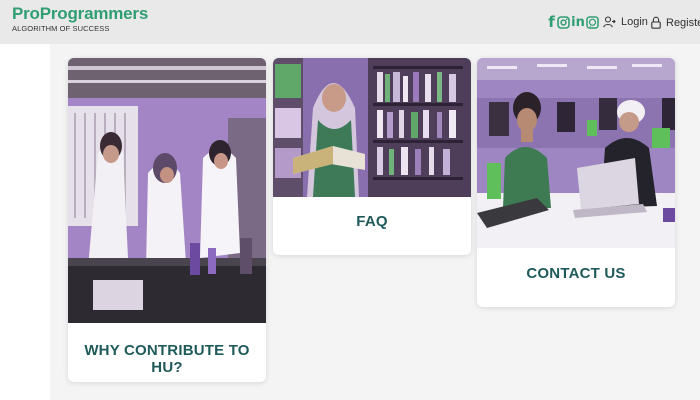 The image size is (700, 400). What do you see at coordinates (61, 28) in the screenshot?
I see `brand-tagline: ALGORITHM OF SUCCESS` at bounding box center [61, 28].